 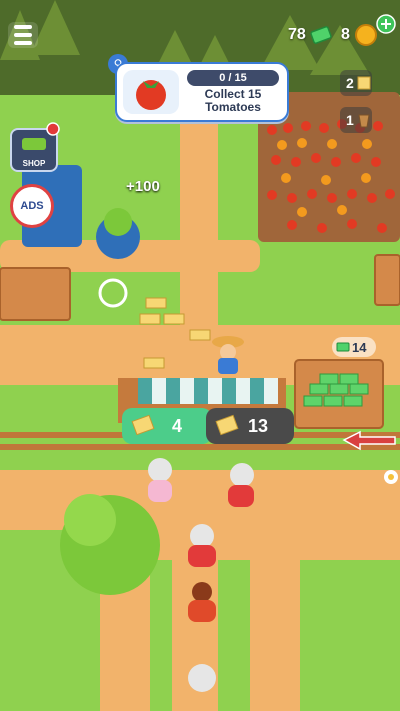 I want to click on task-progress: 0 / 15, so click(x=233, y=78).